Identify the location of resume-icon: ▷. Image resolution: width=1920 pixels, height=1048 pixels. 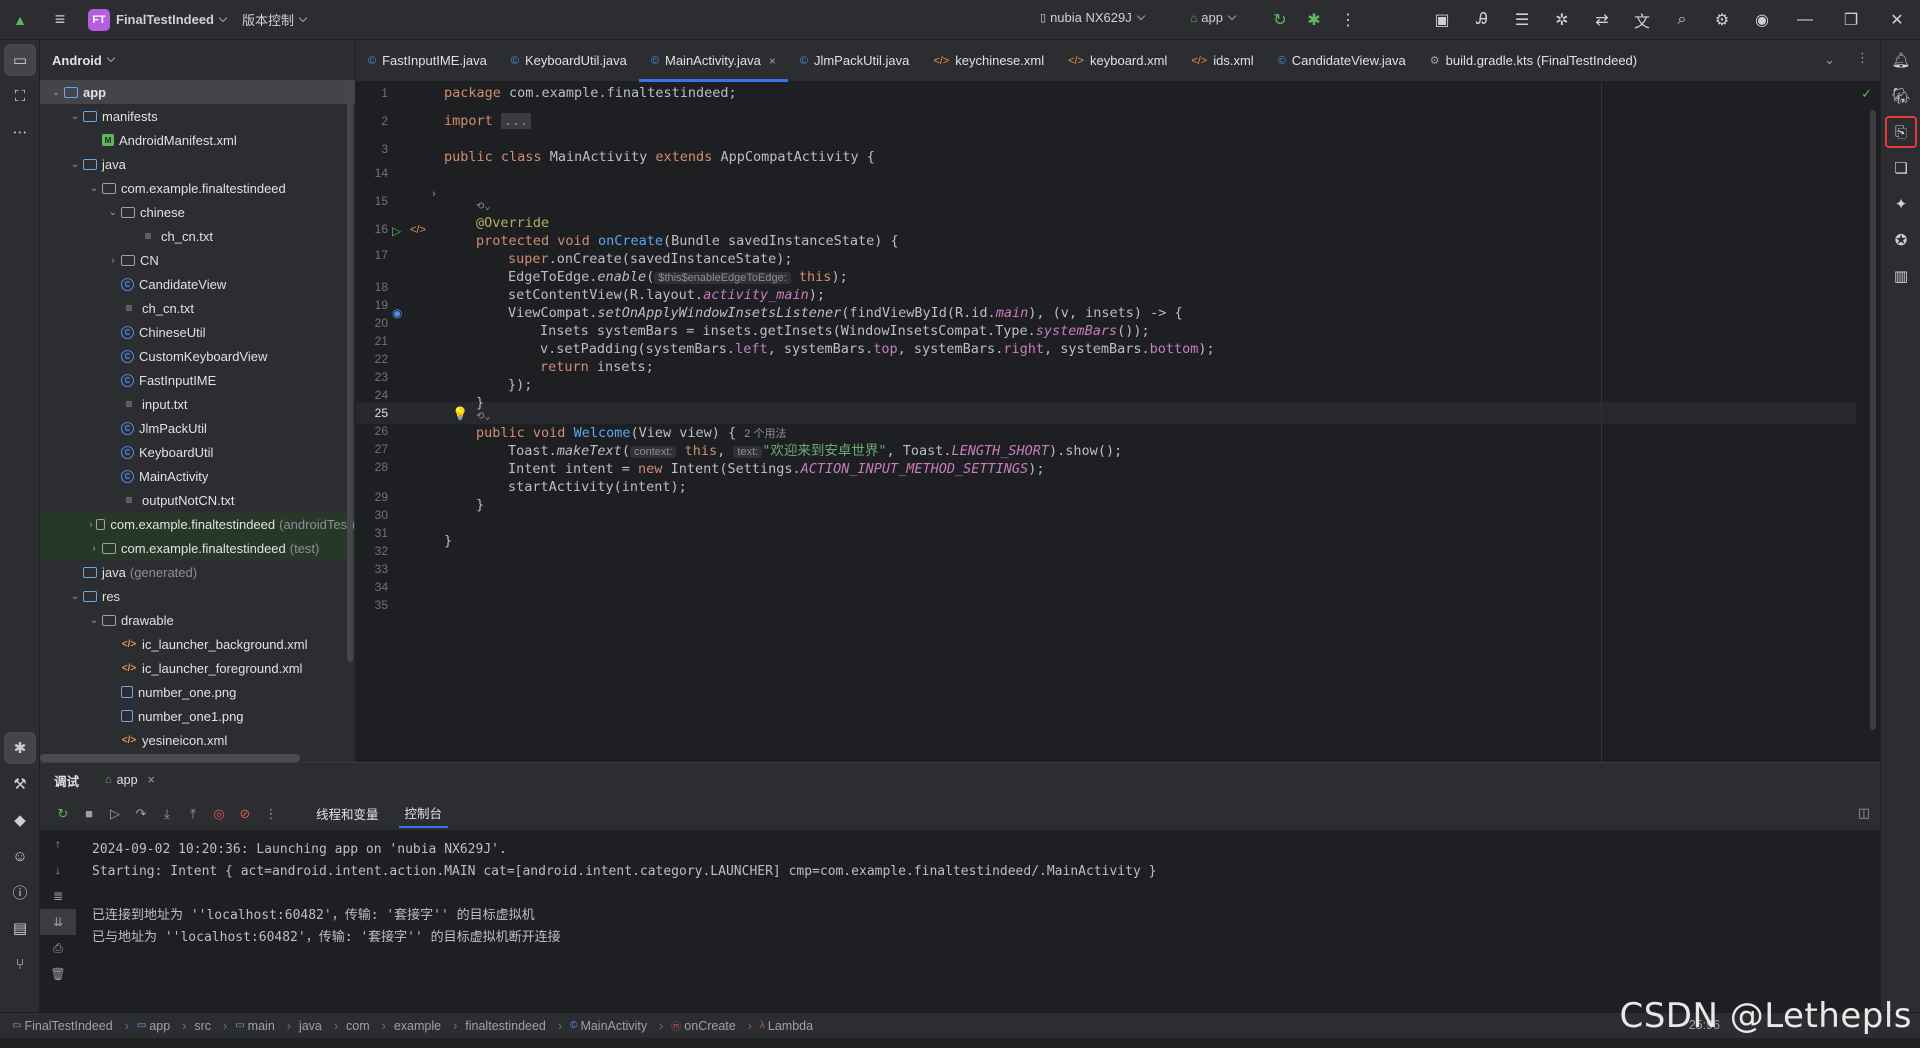
(115, 814).